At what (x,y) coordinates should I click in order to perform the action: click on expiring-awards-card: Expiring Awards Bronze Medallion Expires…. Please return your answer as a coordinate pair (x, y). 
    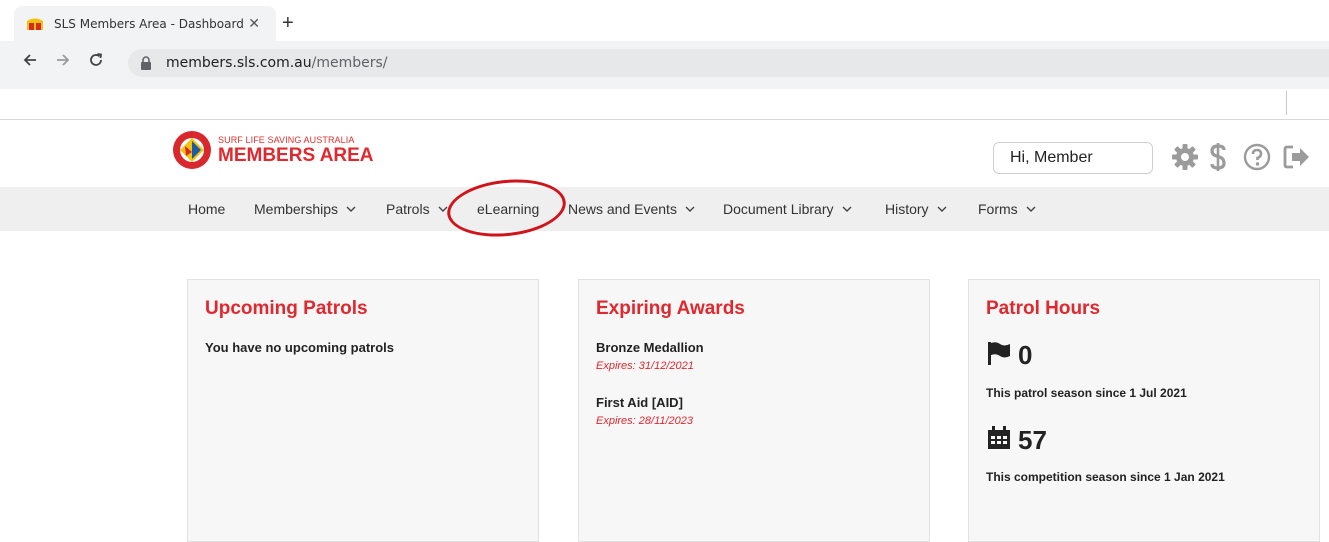
    Looking at the image, I should click on (754, 410).